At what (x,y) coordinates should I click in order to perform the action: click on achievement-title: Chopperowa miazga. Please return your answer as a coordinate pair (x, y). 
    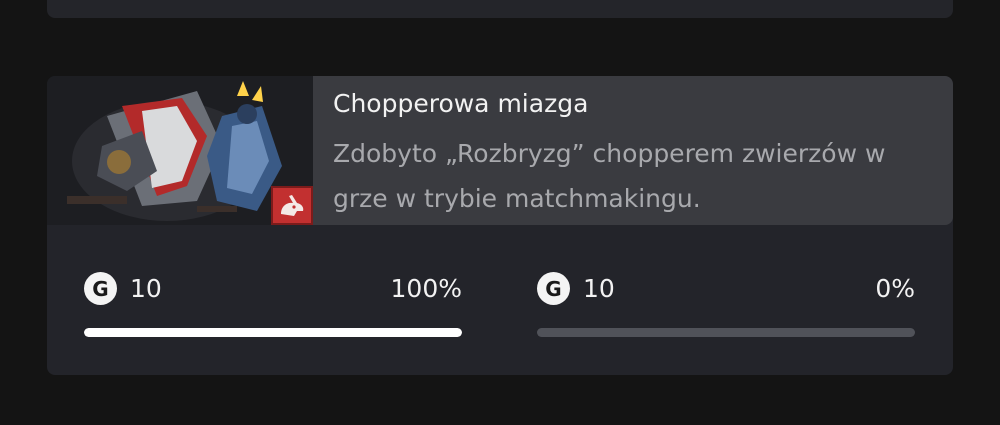
    Looking at the image, I should click on (461, 103).